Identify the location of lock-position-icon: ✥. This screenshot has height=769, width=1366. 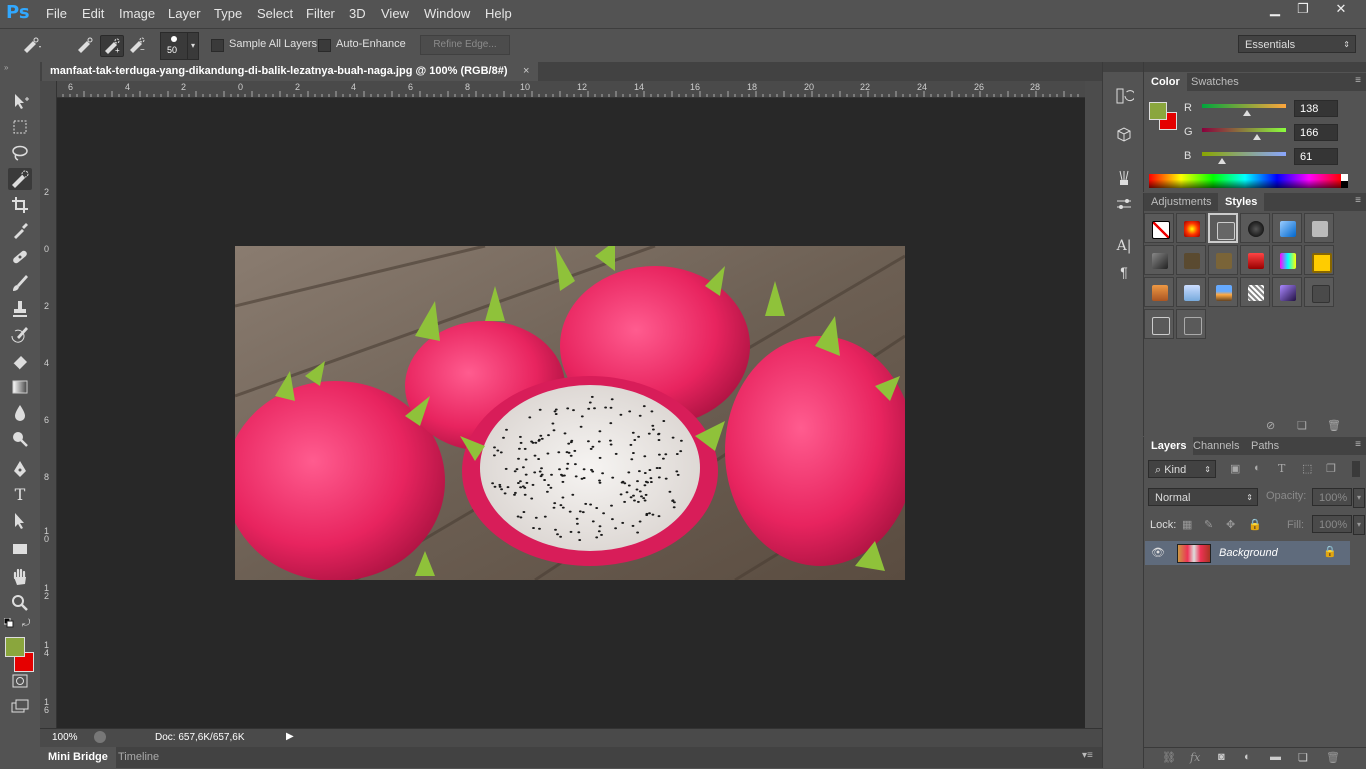
(1230, 524).